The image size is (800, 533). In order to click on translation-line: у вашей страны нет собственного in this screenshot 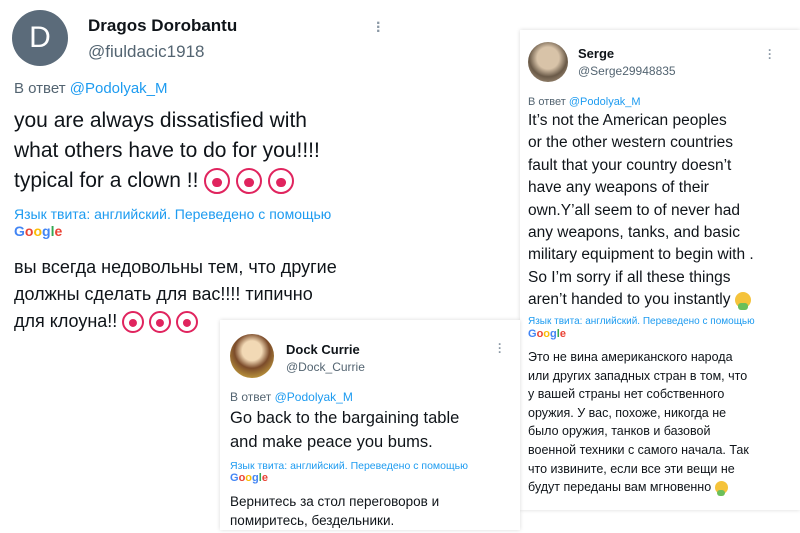, I will do `click(626, 394)`.